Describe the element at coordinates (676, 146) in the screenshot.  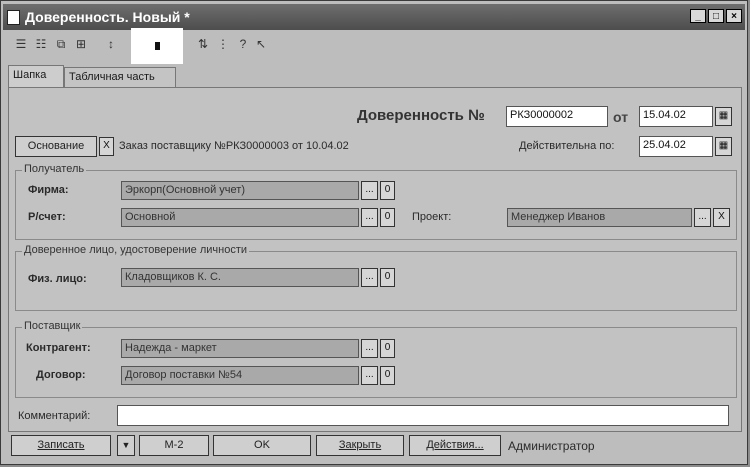
I see `valid-date-field: 25.04.02` at that location.